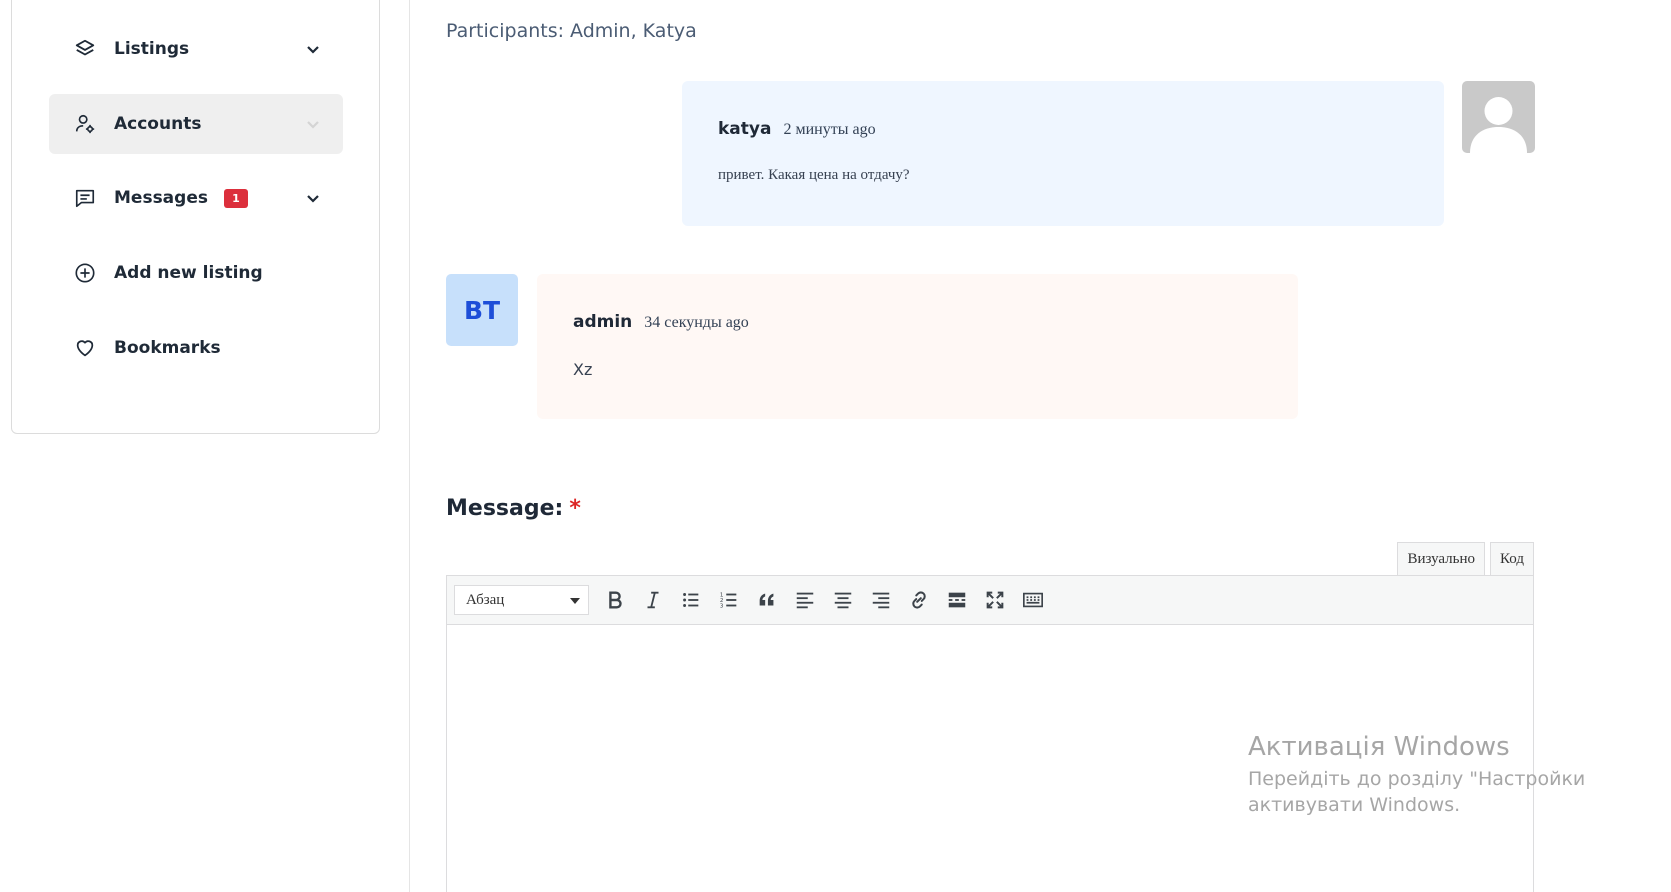 The width and height of the screenshot is (1671, 892). Describe the element at coordinates (729, 600) in the screenshot. I see `numbered-list-icon: 123` at that location.